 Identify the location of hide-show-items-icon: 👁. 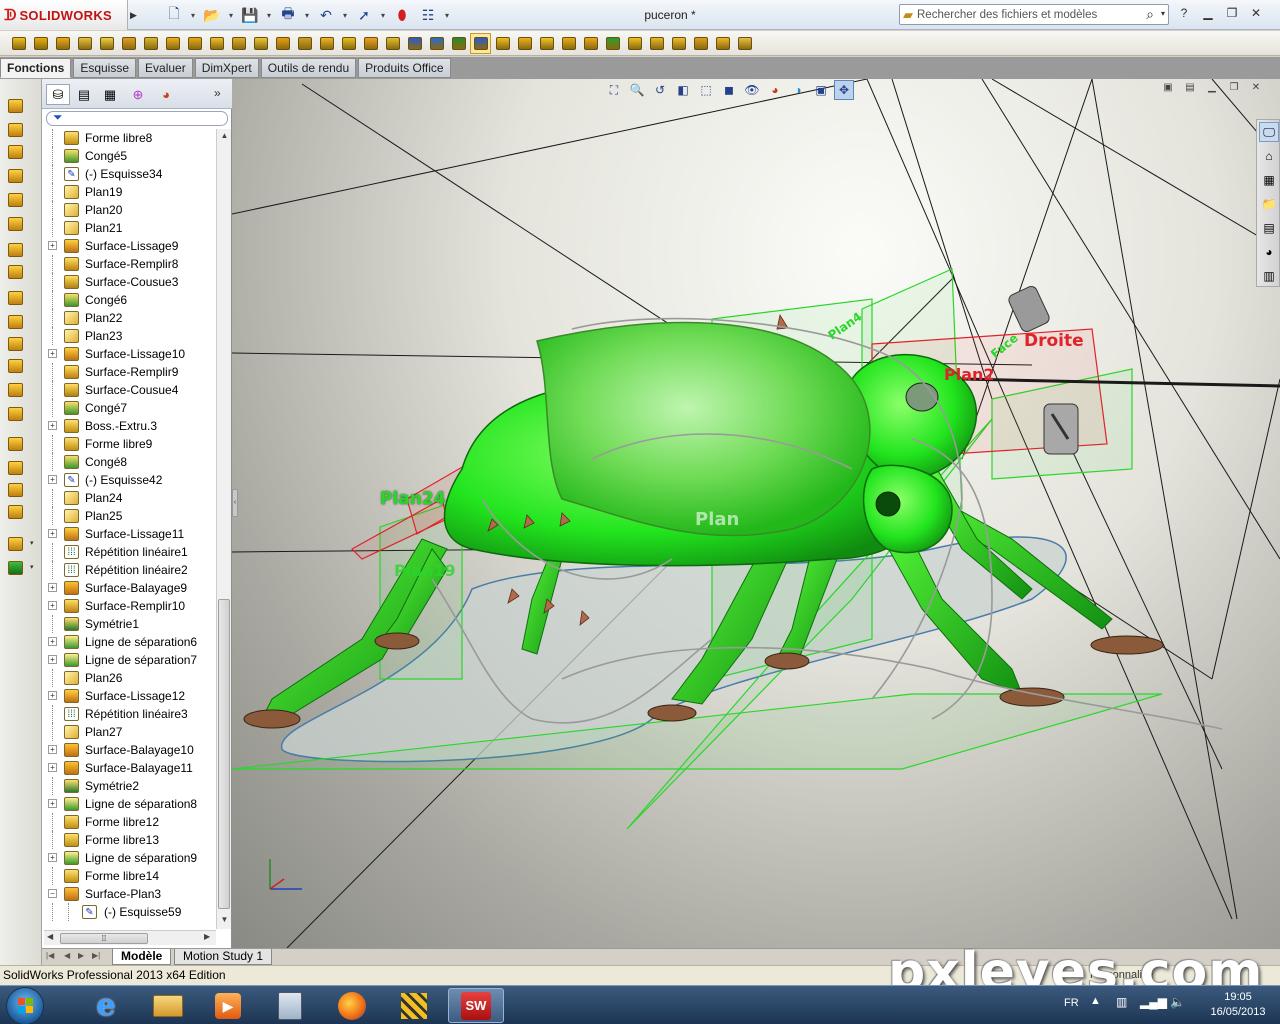
(752, 90).